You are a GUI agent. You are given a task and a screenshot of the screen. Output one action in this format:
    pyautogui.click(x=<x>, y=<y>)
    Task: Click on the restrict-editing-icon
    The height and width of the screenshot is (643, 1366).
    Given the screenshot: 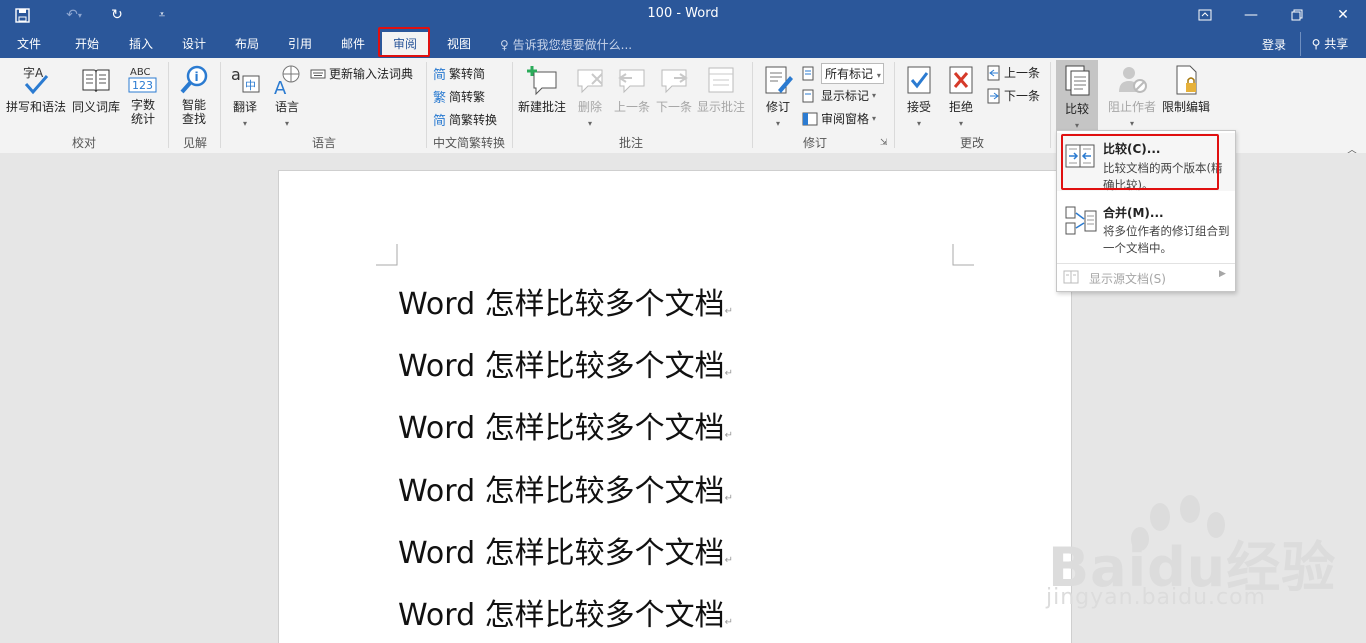 What is the action you would take?
    pyautogui.click(x=1186, y=80)
    